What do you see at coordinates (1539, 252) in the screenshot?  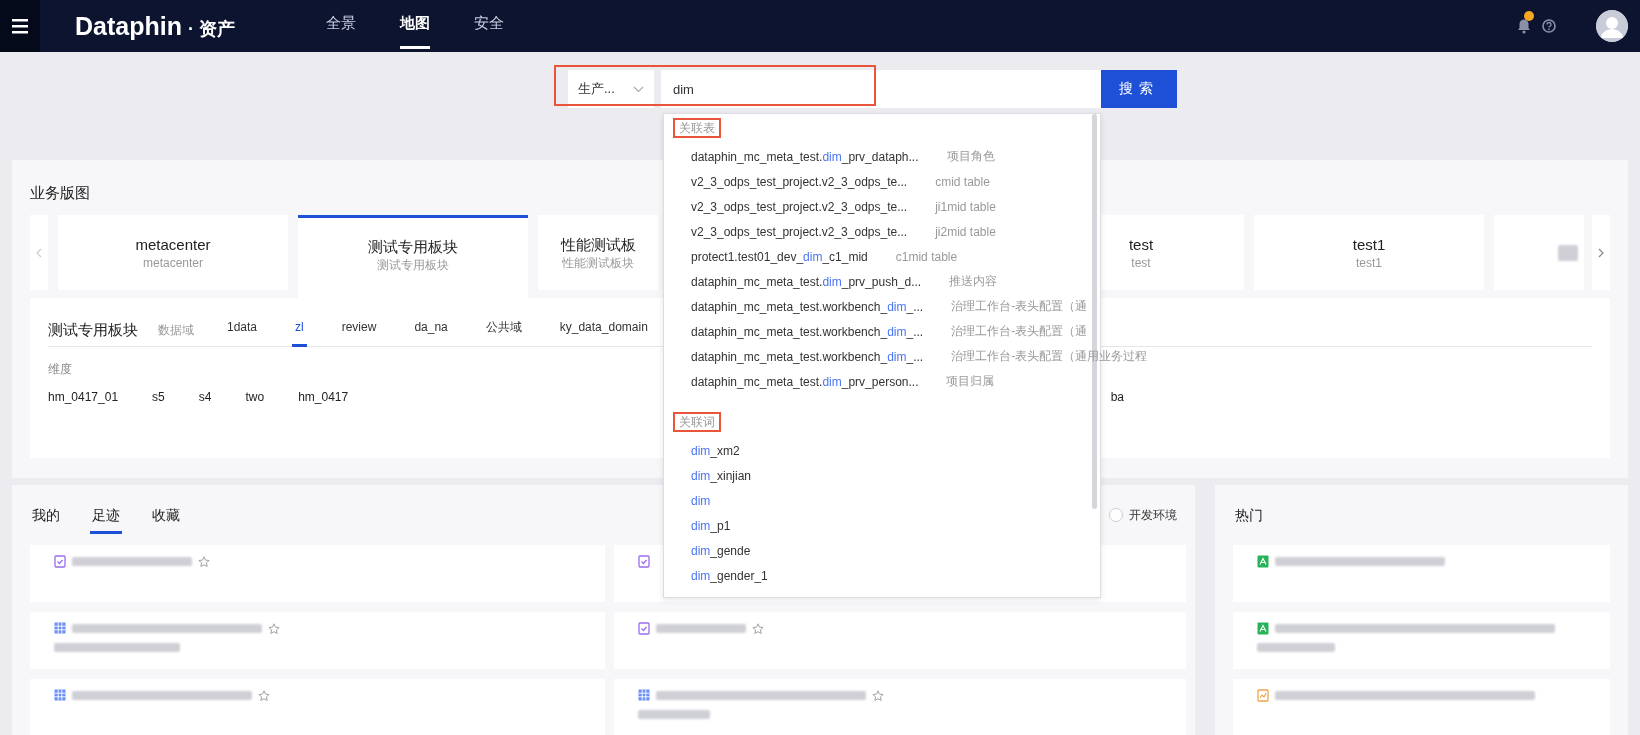 I see `business-card` at bounding box center [1539, 252].